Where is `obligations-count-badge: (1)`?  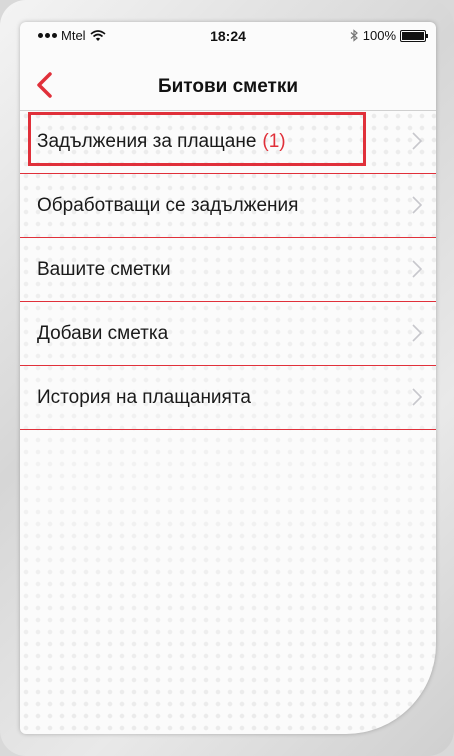
obligations-count-badge: (1) is located at coordinates (274, 141).